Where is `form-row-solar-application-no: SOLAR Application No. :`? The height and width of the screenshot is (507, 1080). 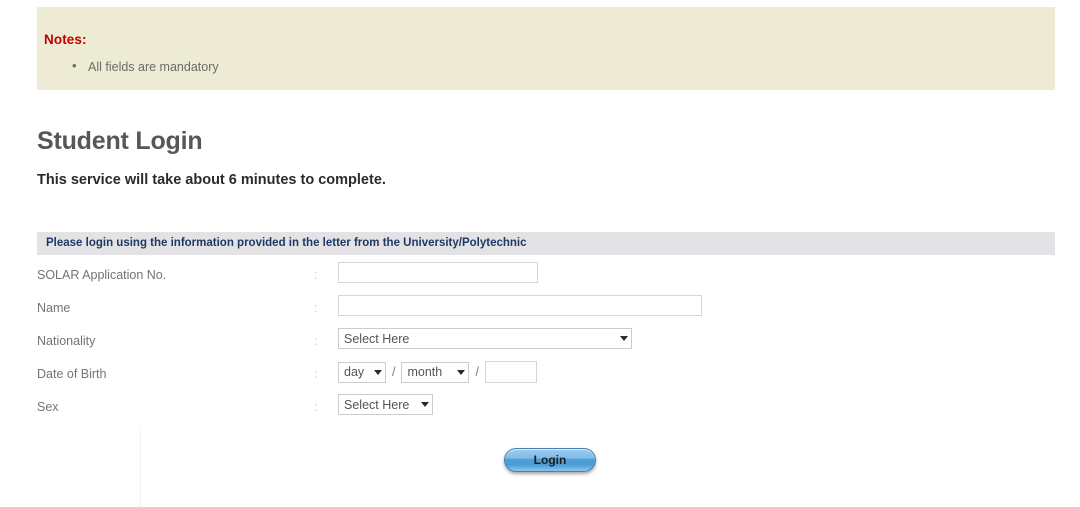
form-row-solar-application-no: SOLAR Application No. : is located at coordinates (546, 278).